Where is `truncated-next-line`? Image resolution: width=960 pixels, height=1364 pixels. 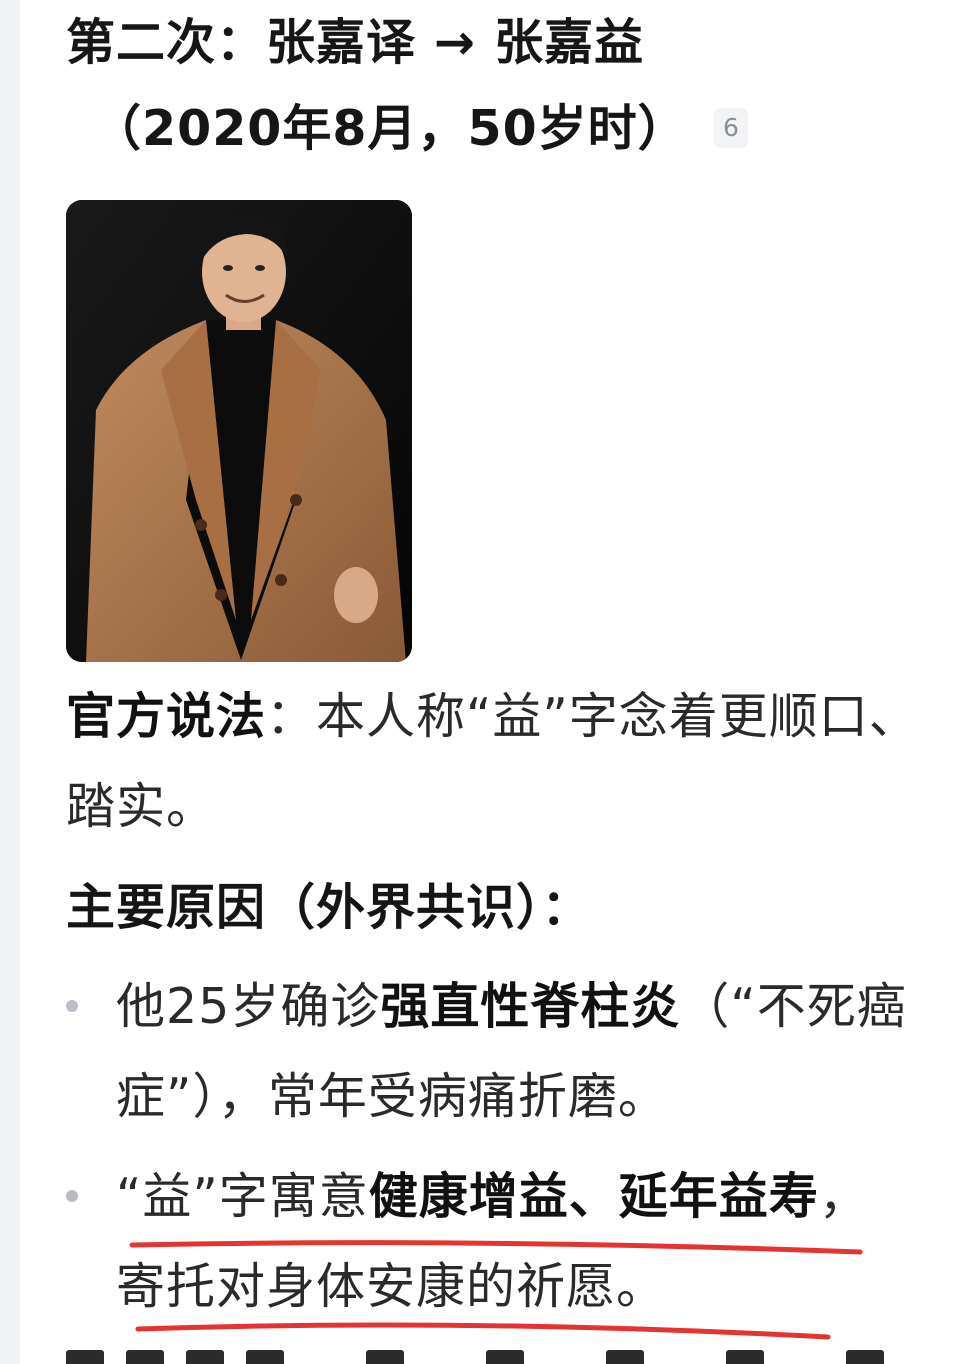 truncated-next-line is located at coordinates (496, 1357).